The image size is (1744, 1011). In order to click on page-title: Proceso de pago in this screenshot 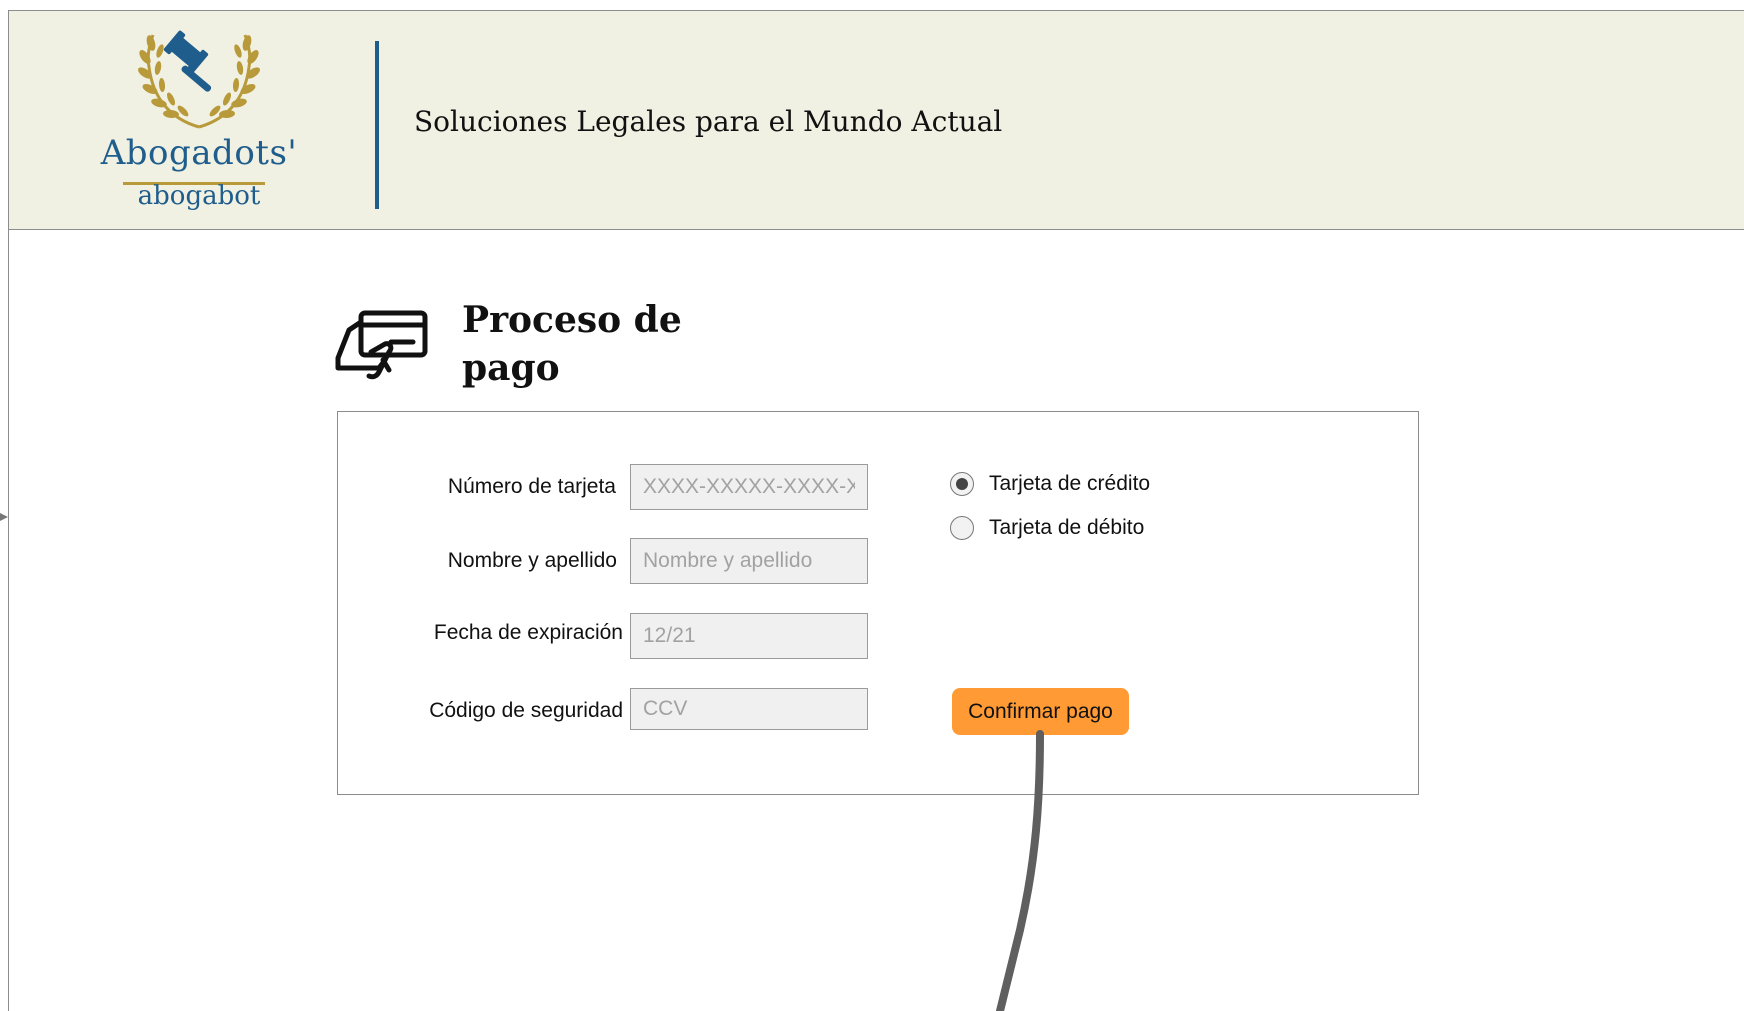, I will do `click(572, 344)`.